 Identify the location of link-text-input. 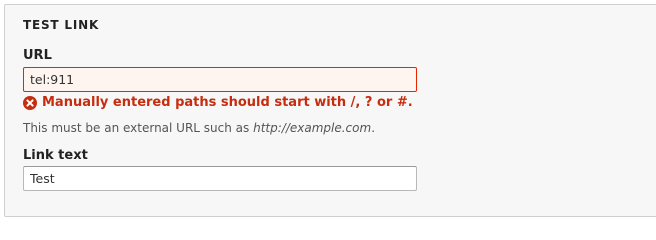
(220, 178).